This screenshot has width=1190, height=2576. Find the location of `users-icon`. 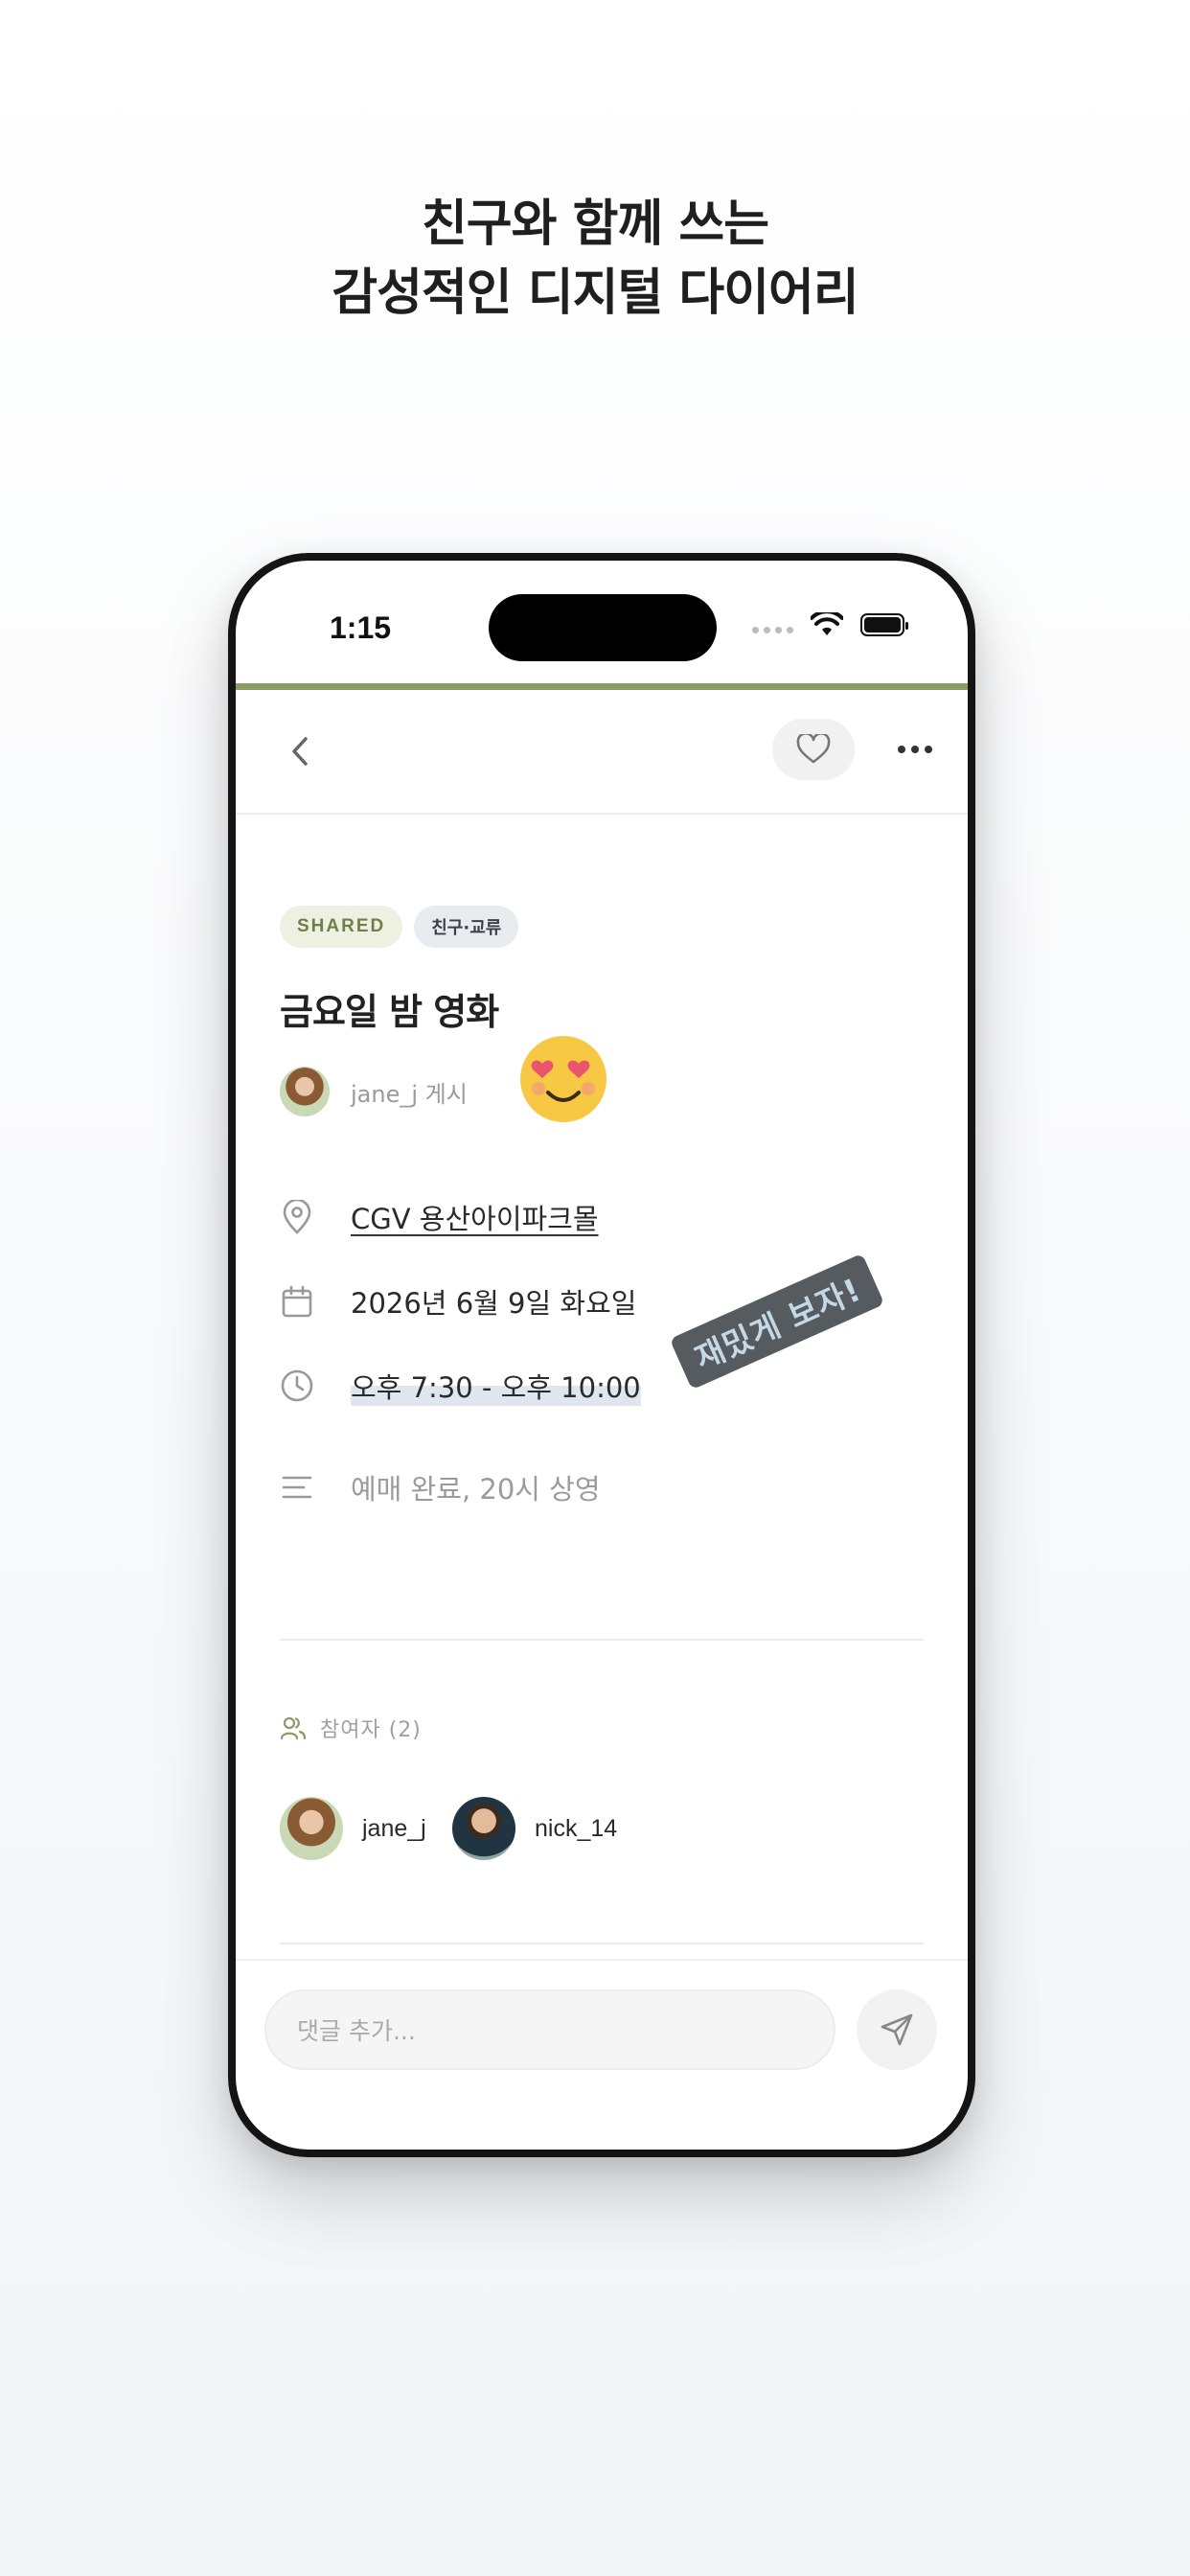

users-icon is located at coordinates (294, 1728).